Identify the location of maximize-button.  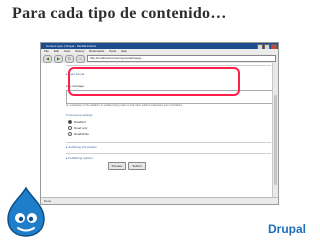
(267, 46).